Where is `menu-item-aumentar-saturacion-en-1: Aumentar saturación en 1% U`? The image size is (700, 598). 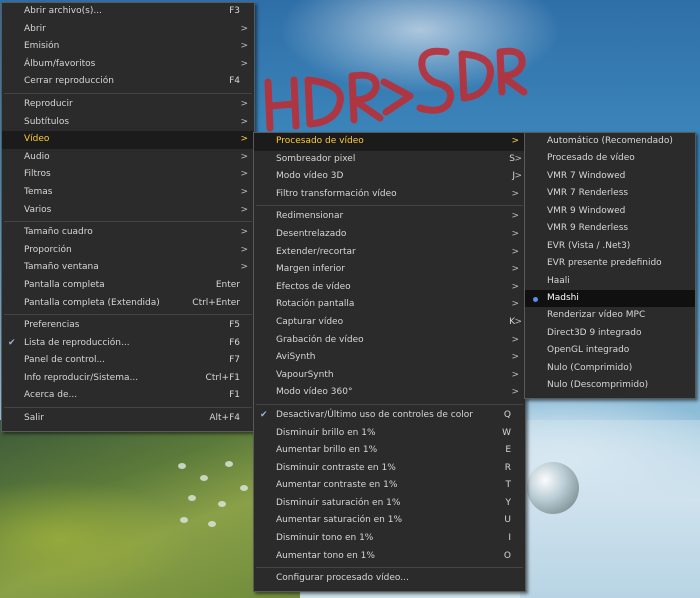 menu-item-aumentar-saturacion-en-1: Aumentar saturación en 1% U is located at coordinates (389, 521).